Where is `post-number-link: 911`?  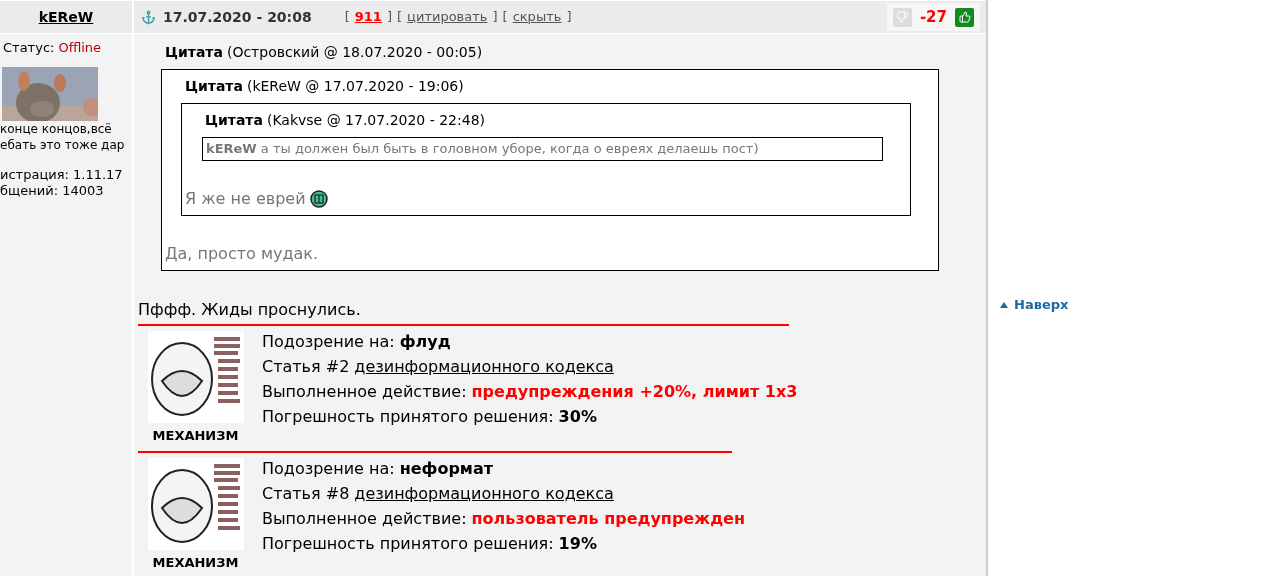
post-number-link: 911 is located at coordinates (368, 17).